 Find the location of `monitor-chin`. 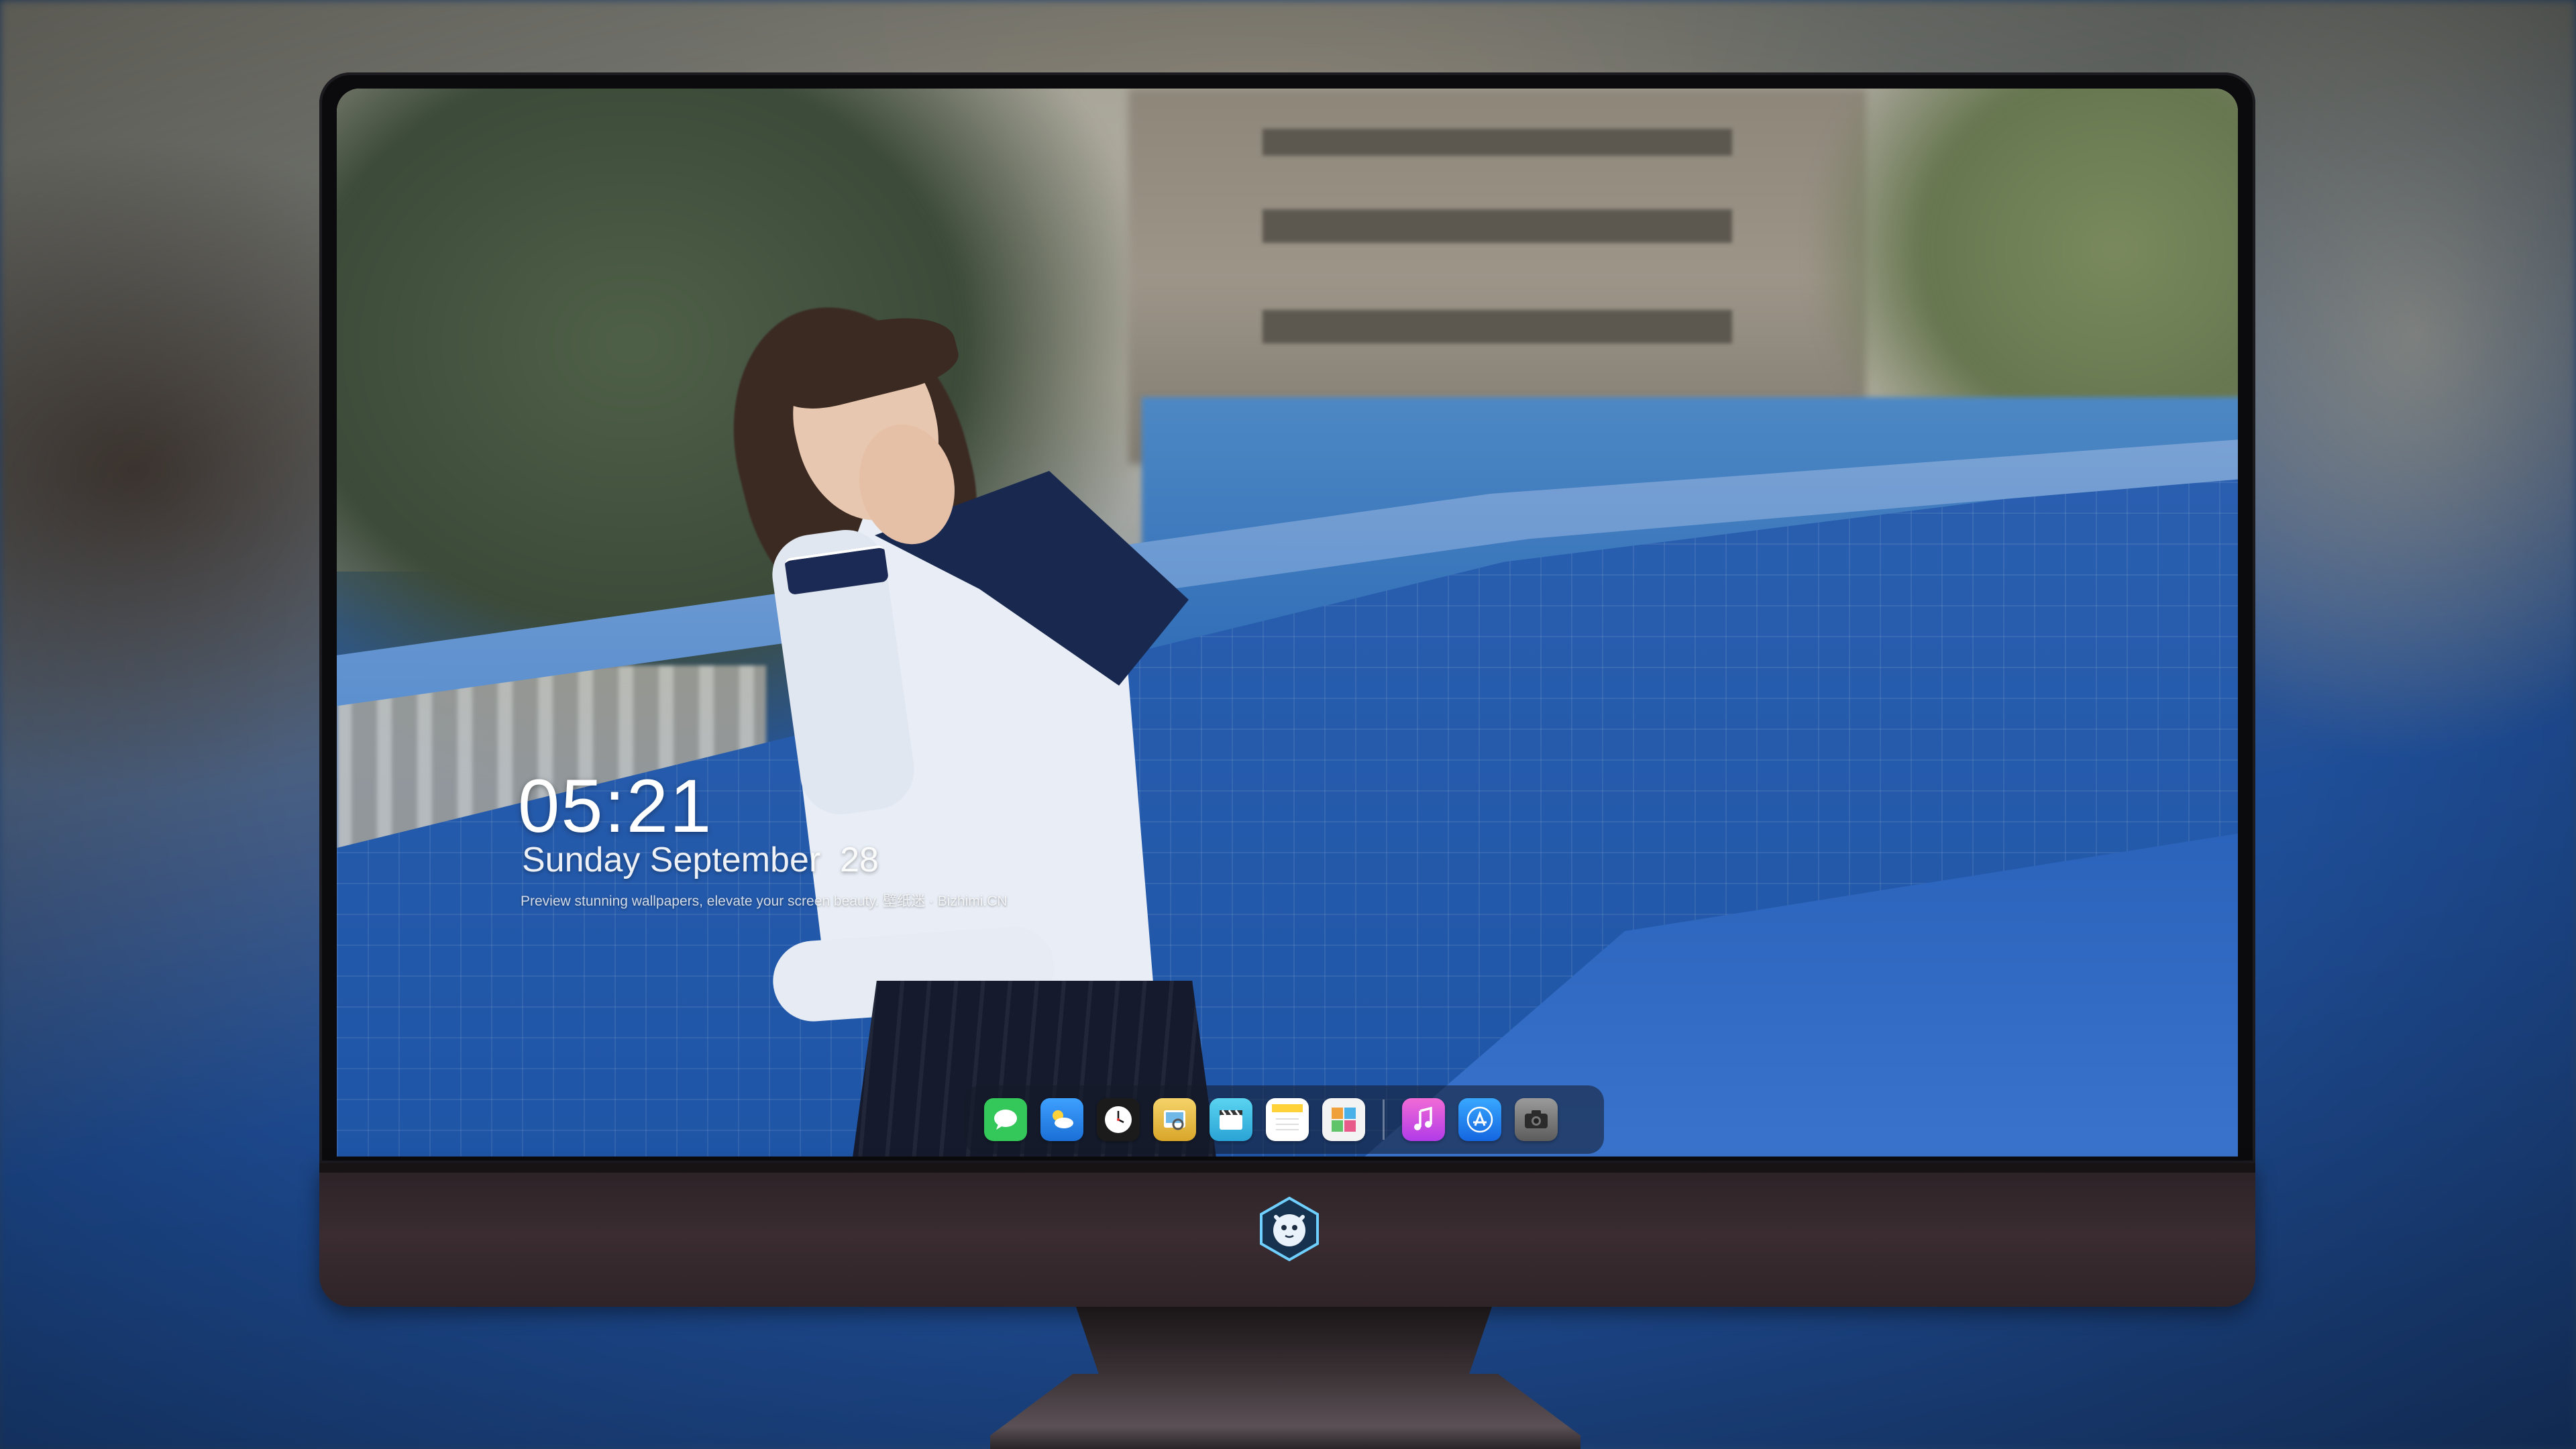

monitor-chin is located at coordinates (1287, 1235).